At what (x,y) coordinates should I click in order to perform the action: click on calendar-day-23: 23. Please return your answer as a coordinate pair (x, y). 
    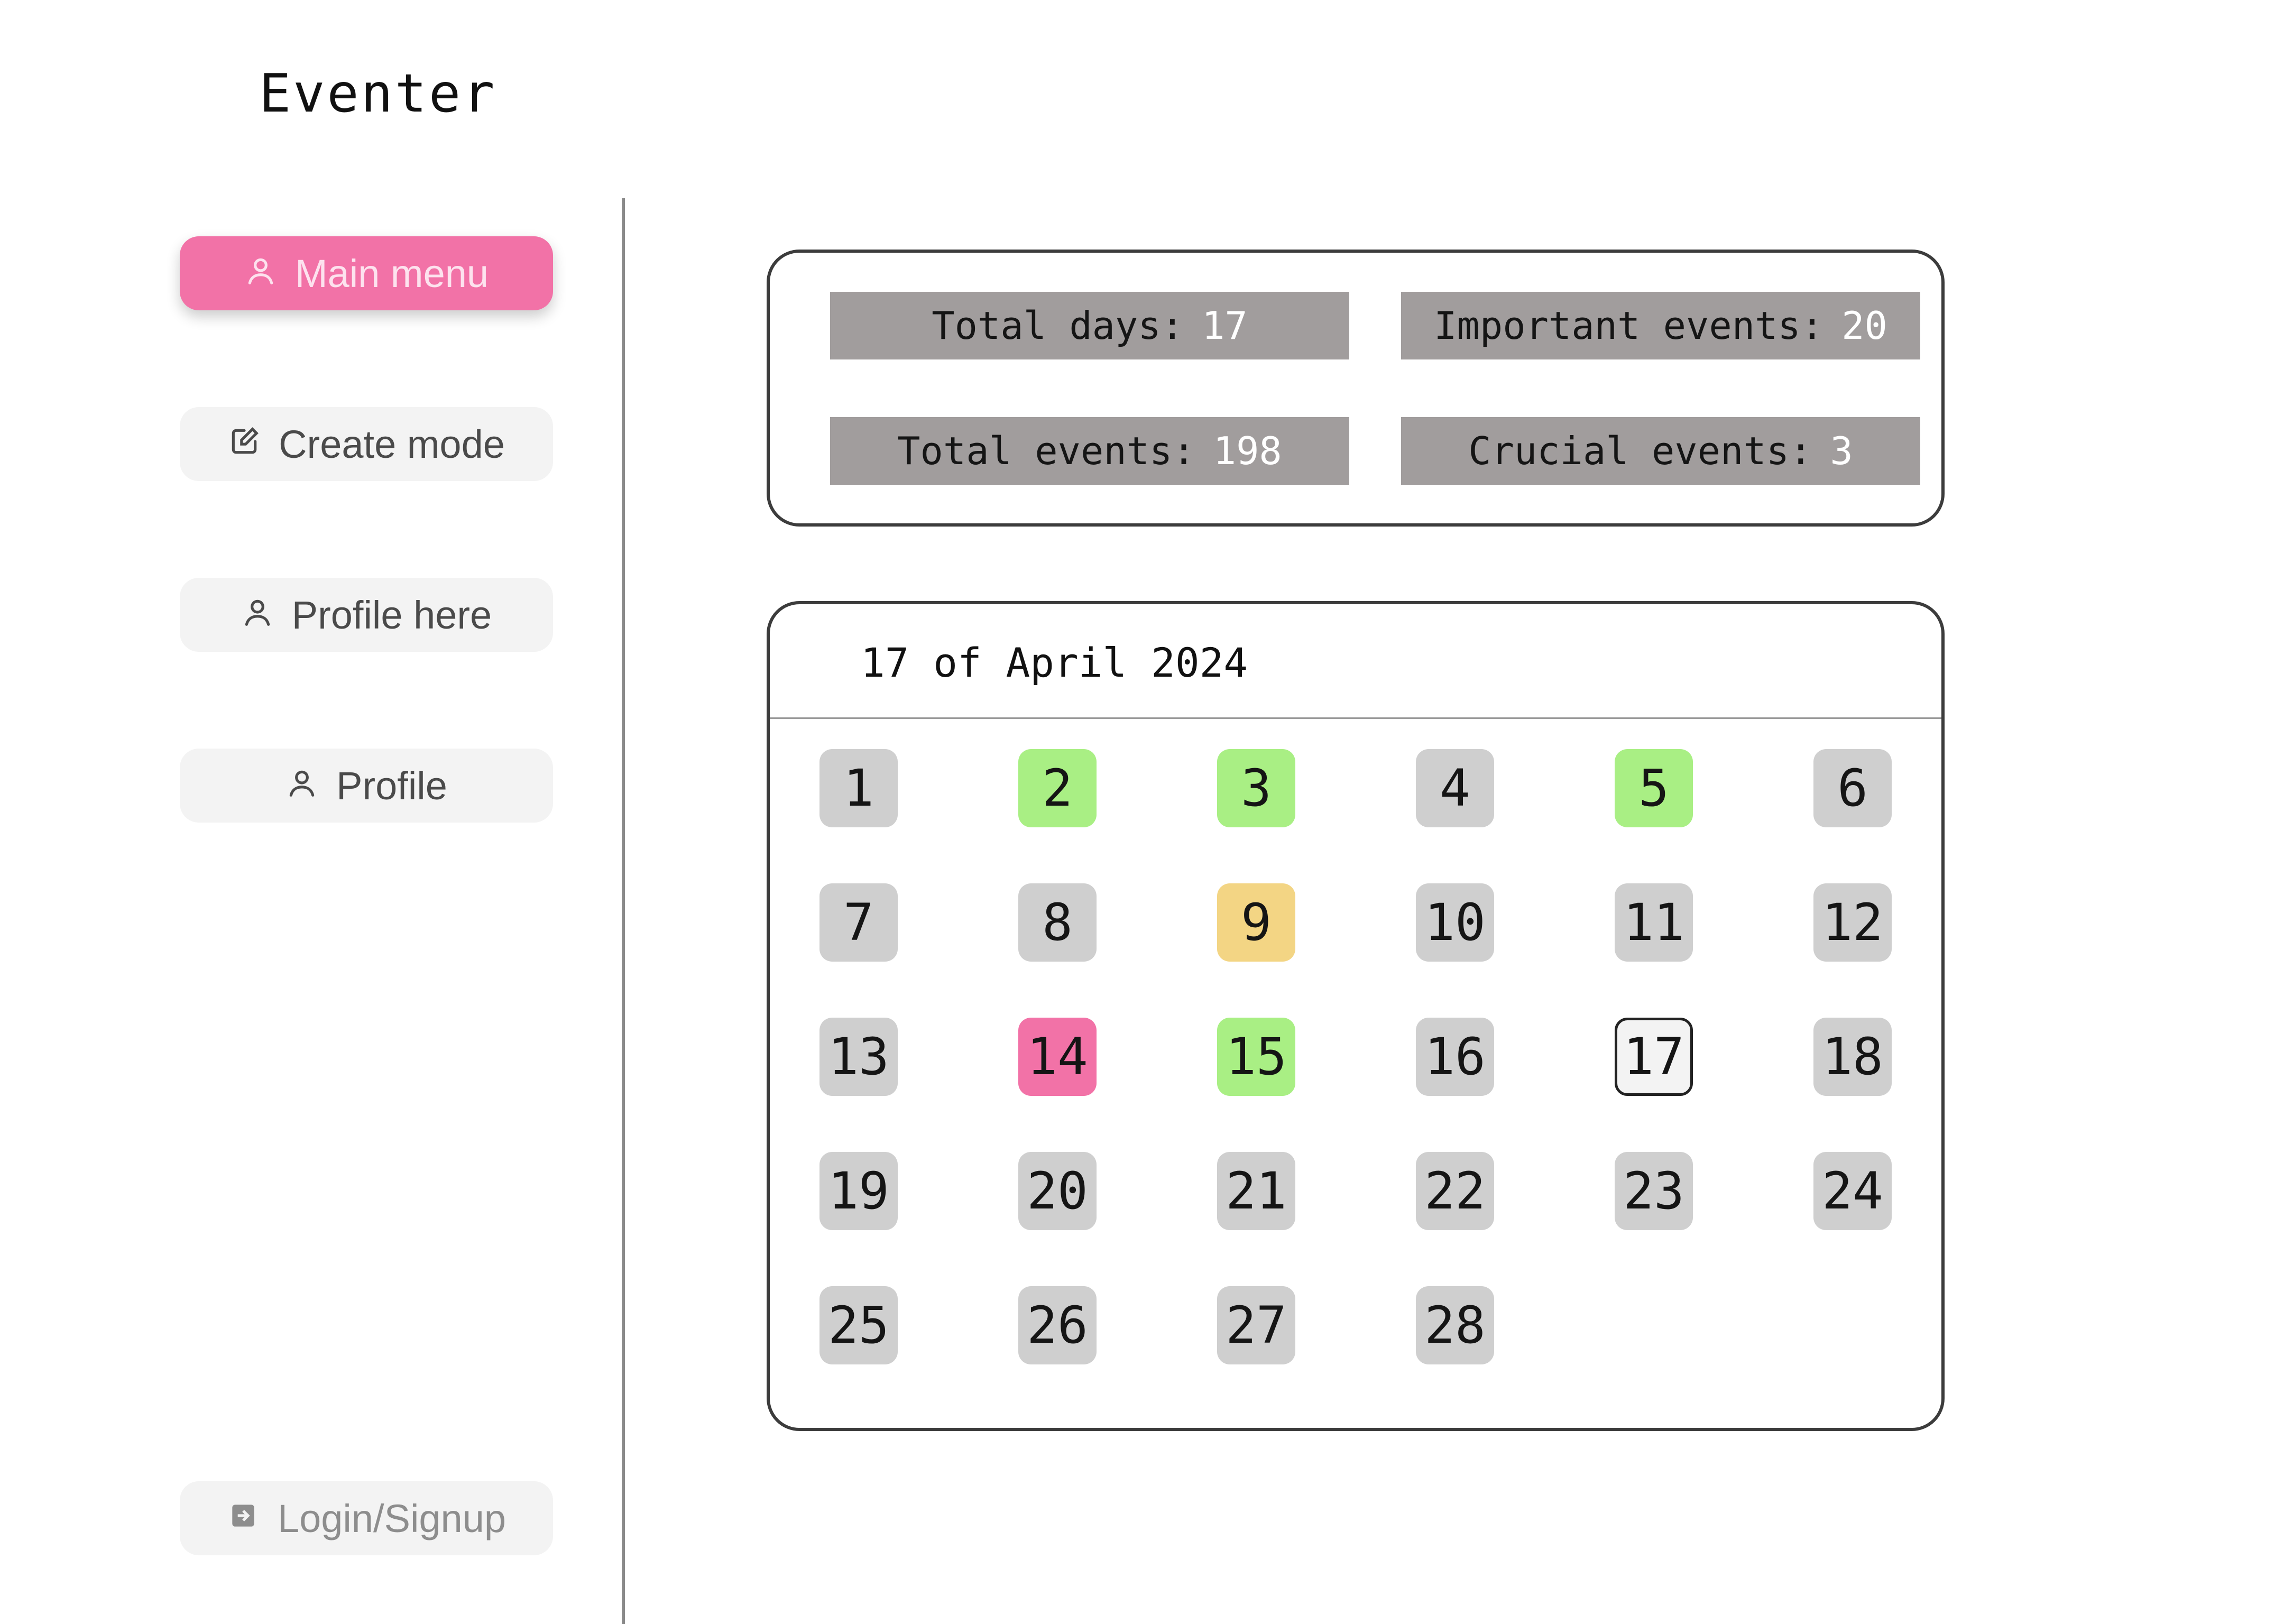
    Looking at the image, I should click on (1654, 1191).